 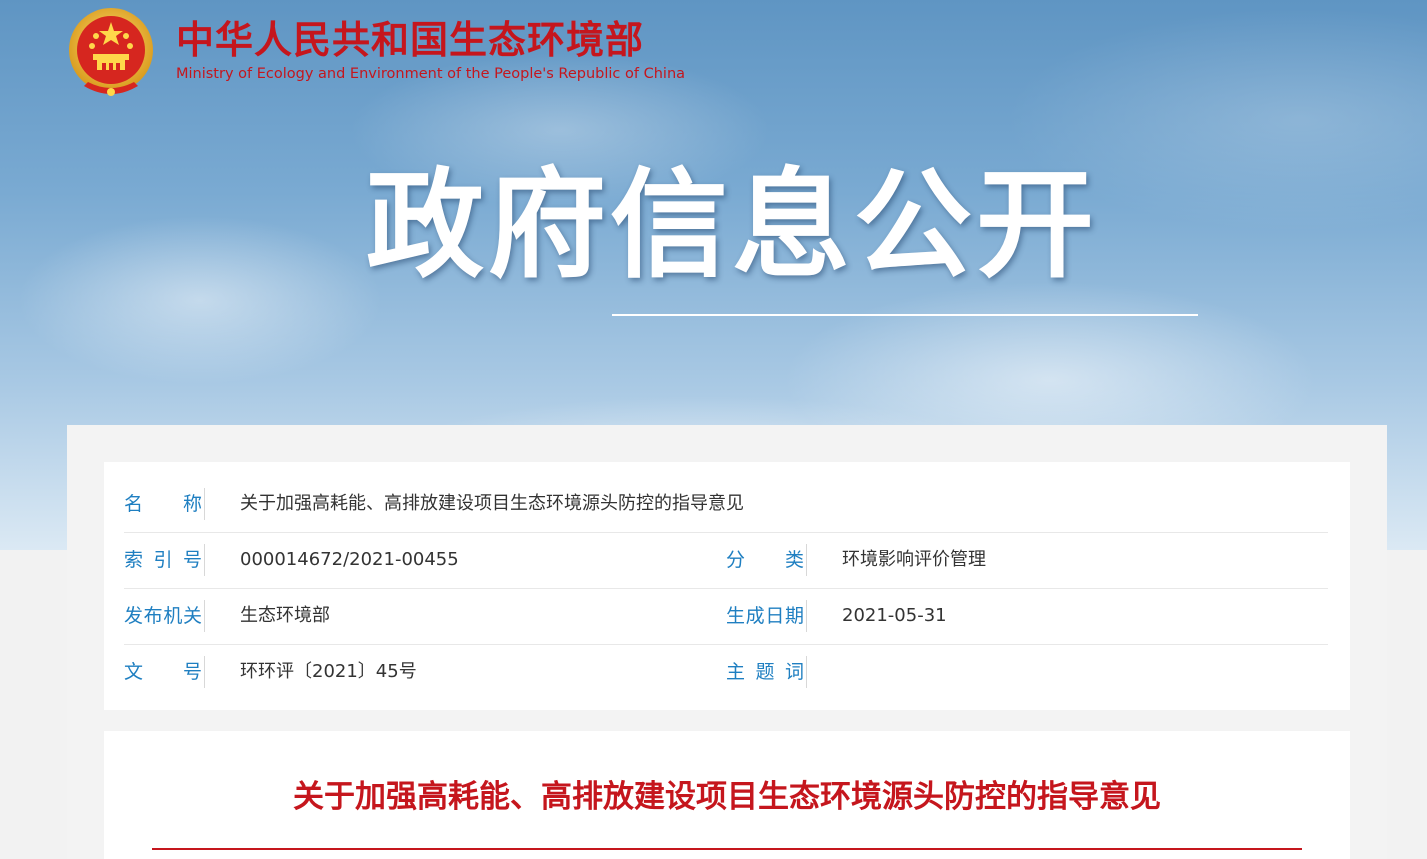 What do you see at coordinates (1026, 560) in the screenshot?
I see `meta-category: 分 类 环境影响评价管理` at bounding box center [1026, 560].